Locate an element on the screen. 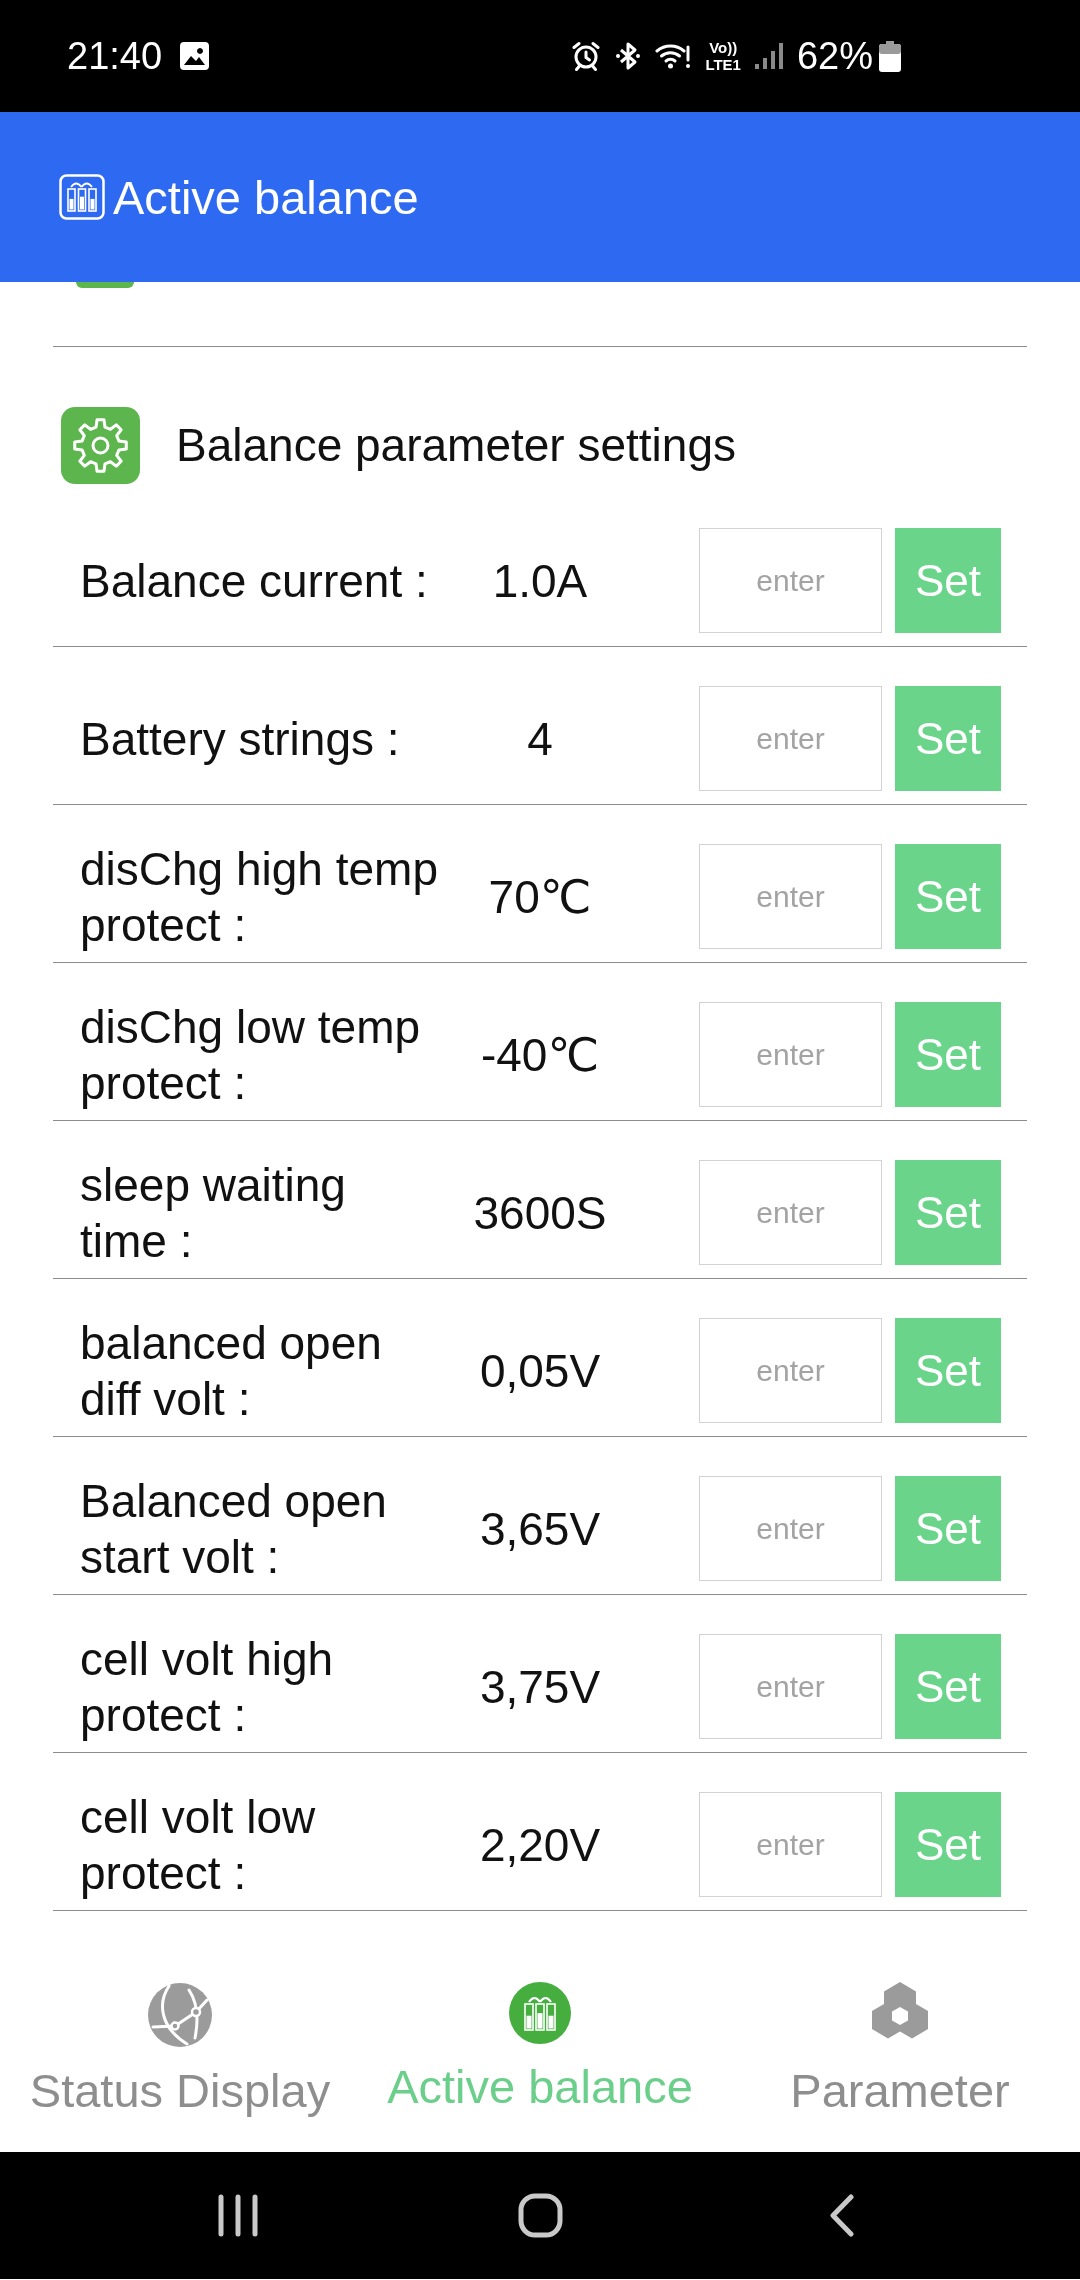 Image resolution: width=1080 pixels, height=2280 pixels. nav-tab: Status Display is located at coordinates (180, 2031).